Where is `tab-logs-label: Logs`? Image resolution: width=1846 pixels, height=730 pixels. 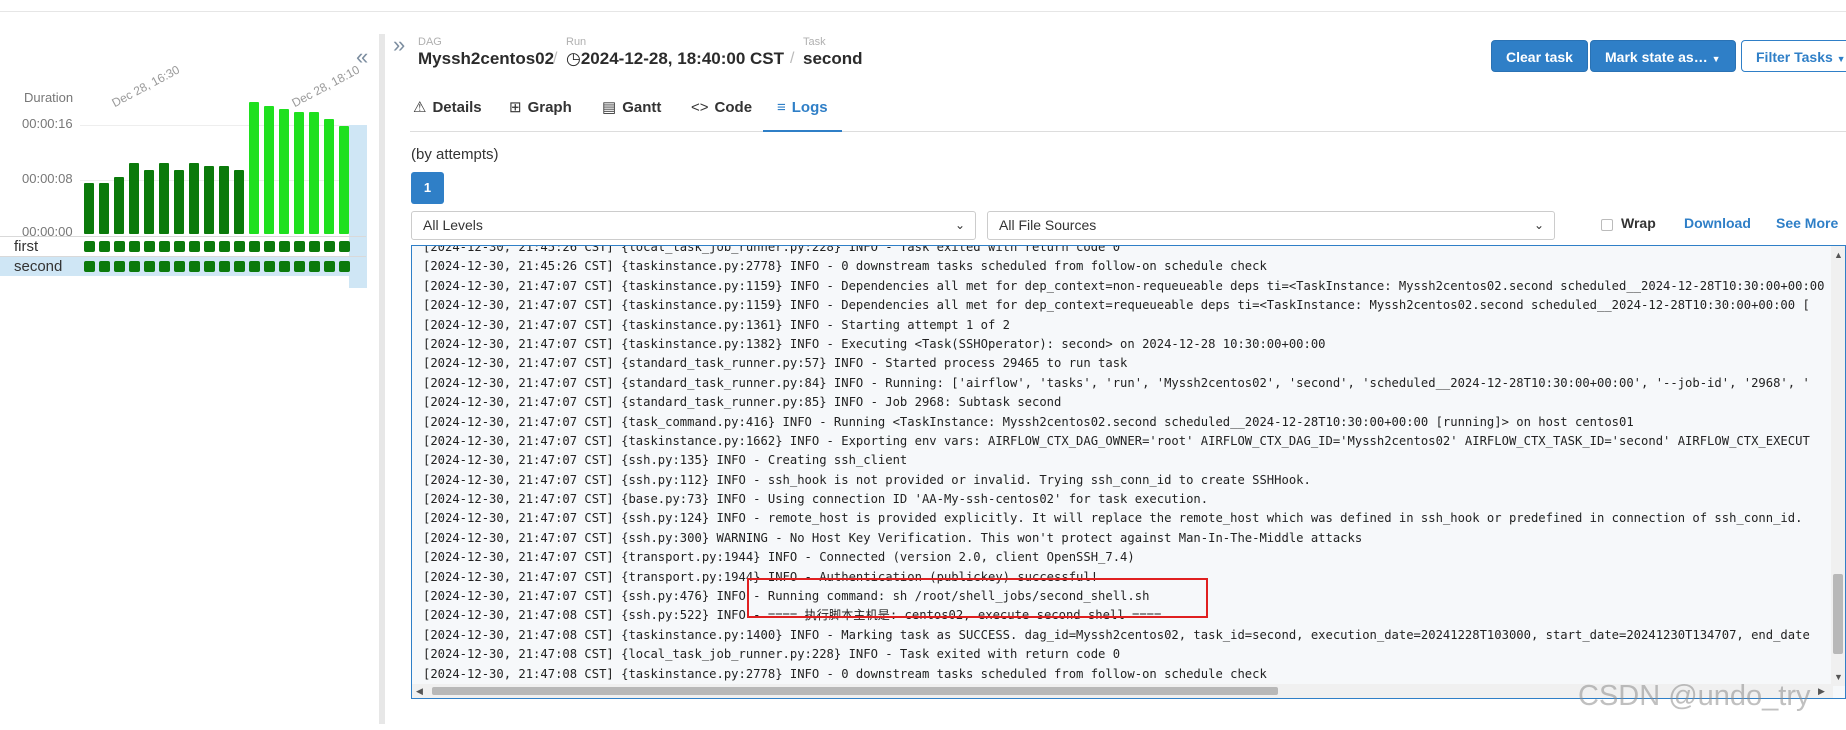
tab-logs-label: Logs is located at coordinates (809, 107).